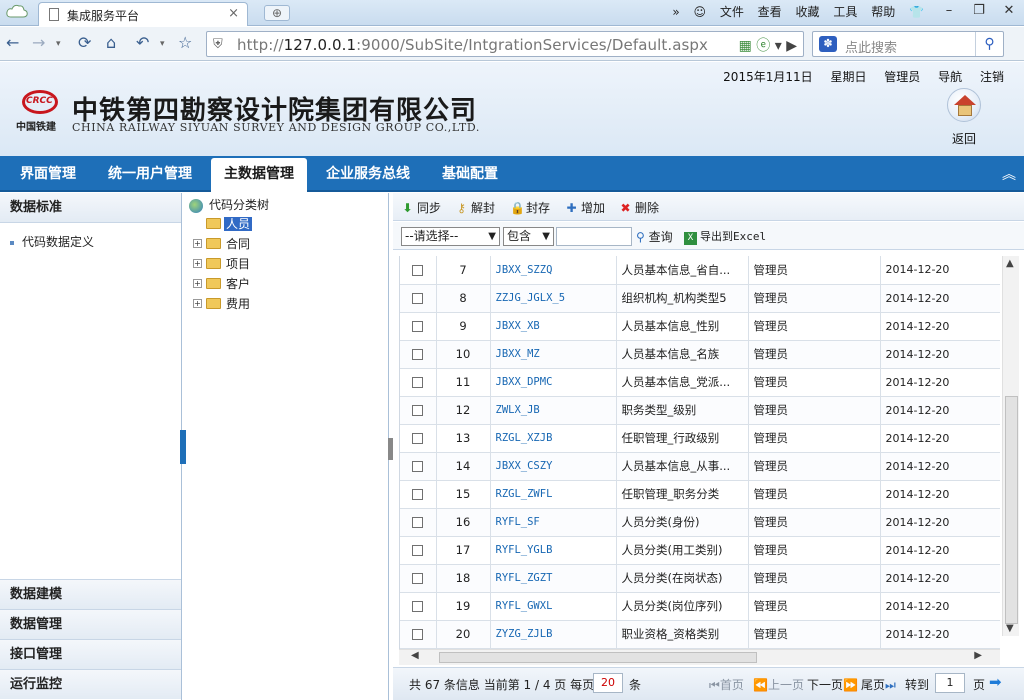 This screenshot has width=1024, height=700. Describe the element at coordinates (791, 46) in the screenshot. I see `go-icon: ▶` at that location.